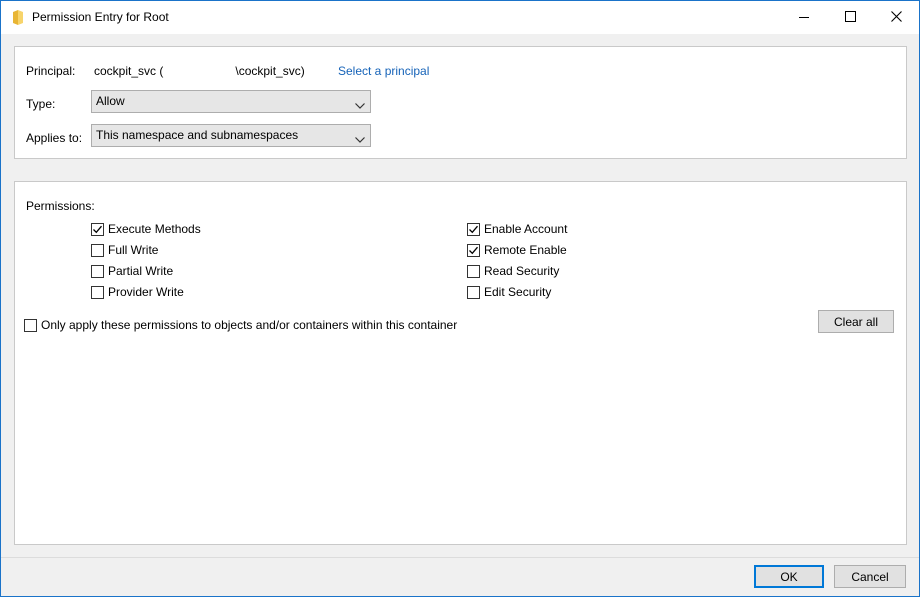  I want to click on perm-read-security: Read Security, so click(513, 271).